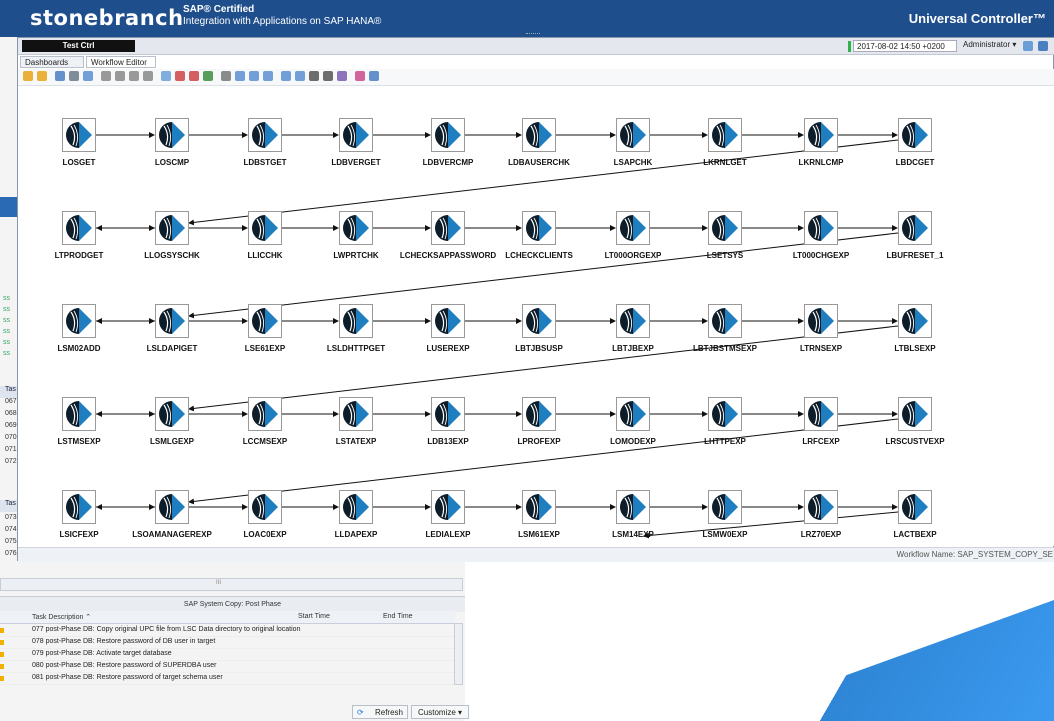 Image resolution: width=1054 pixels, height=721 pixels. What do you see at coordinates (380, 712) in the screenshot?
I see `refresh-button: ⟳ Refresh` at bounding box center [380, 712].